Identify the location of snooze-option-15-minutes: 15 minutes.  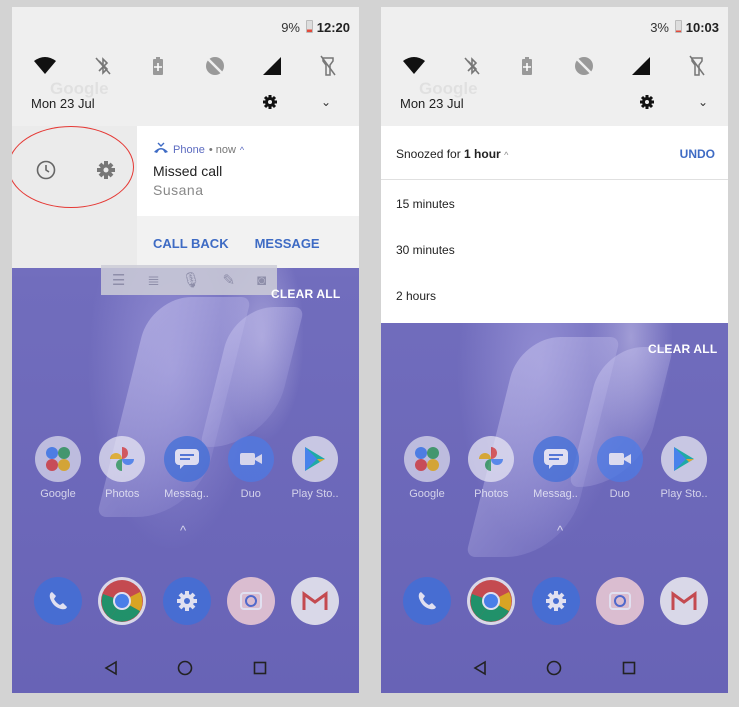
(554, 203).